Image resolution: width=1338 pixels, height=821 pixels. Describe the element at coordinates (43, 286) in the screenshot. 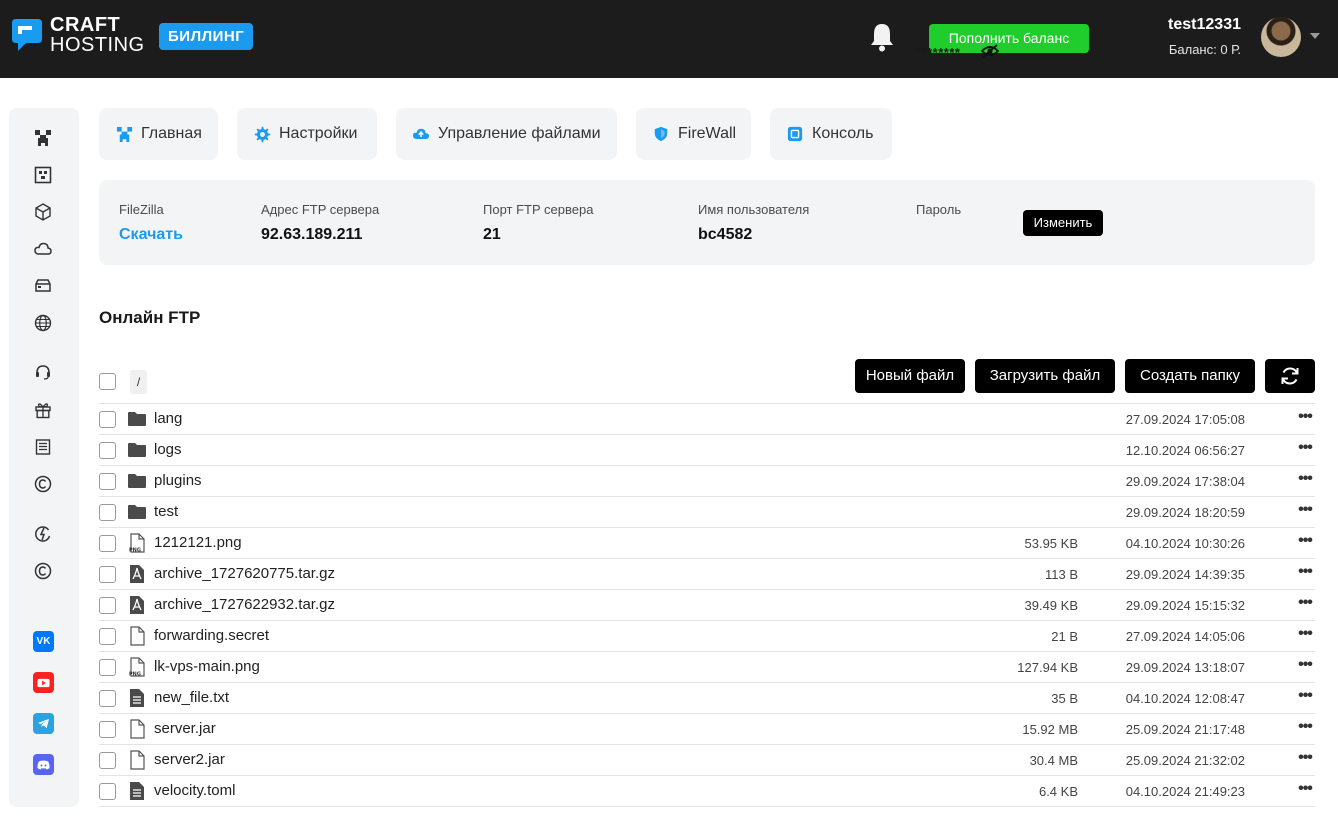

I see `storage-icon` at that location.